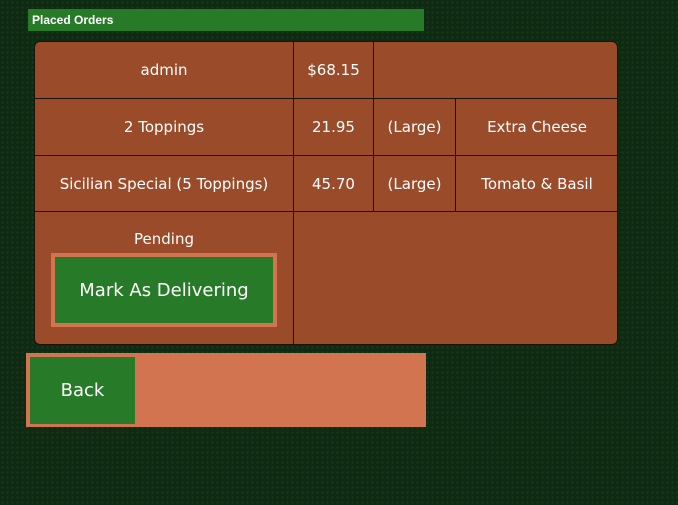 The image size is (678, 505). I want to click on back-button: Back, so click(82, 390).